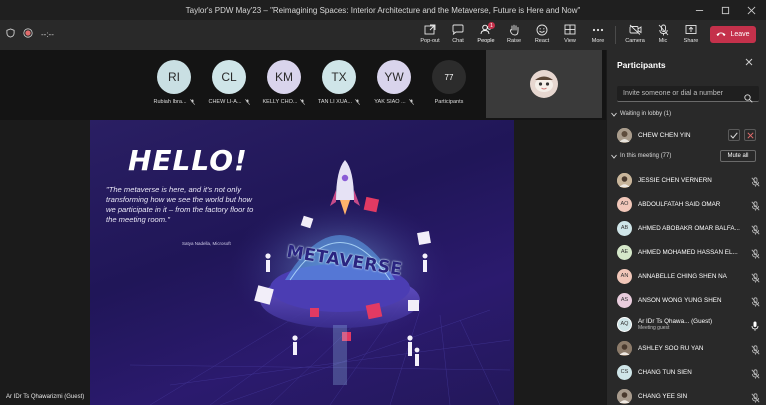 This screenshot has height=405, width=766. What do you see at coordinates (671, 348) in the screenshot?
I see `participant-name: ASHLEY SOO RU YAN` at bounding box center [671, 348].